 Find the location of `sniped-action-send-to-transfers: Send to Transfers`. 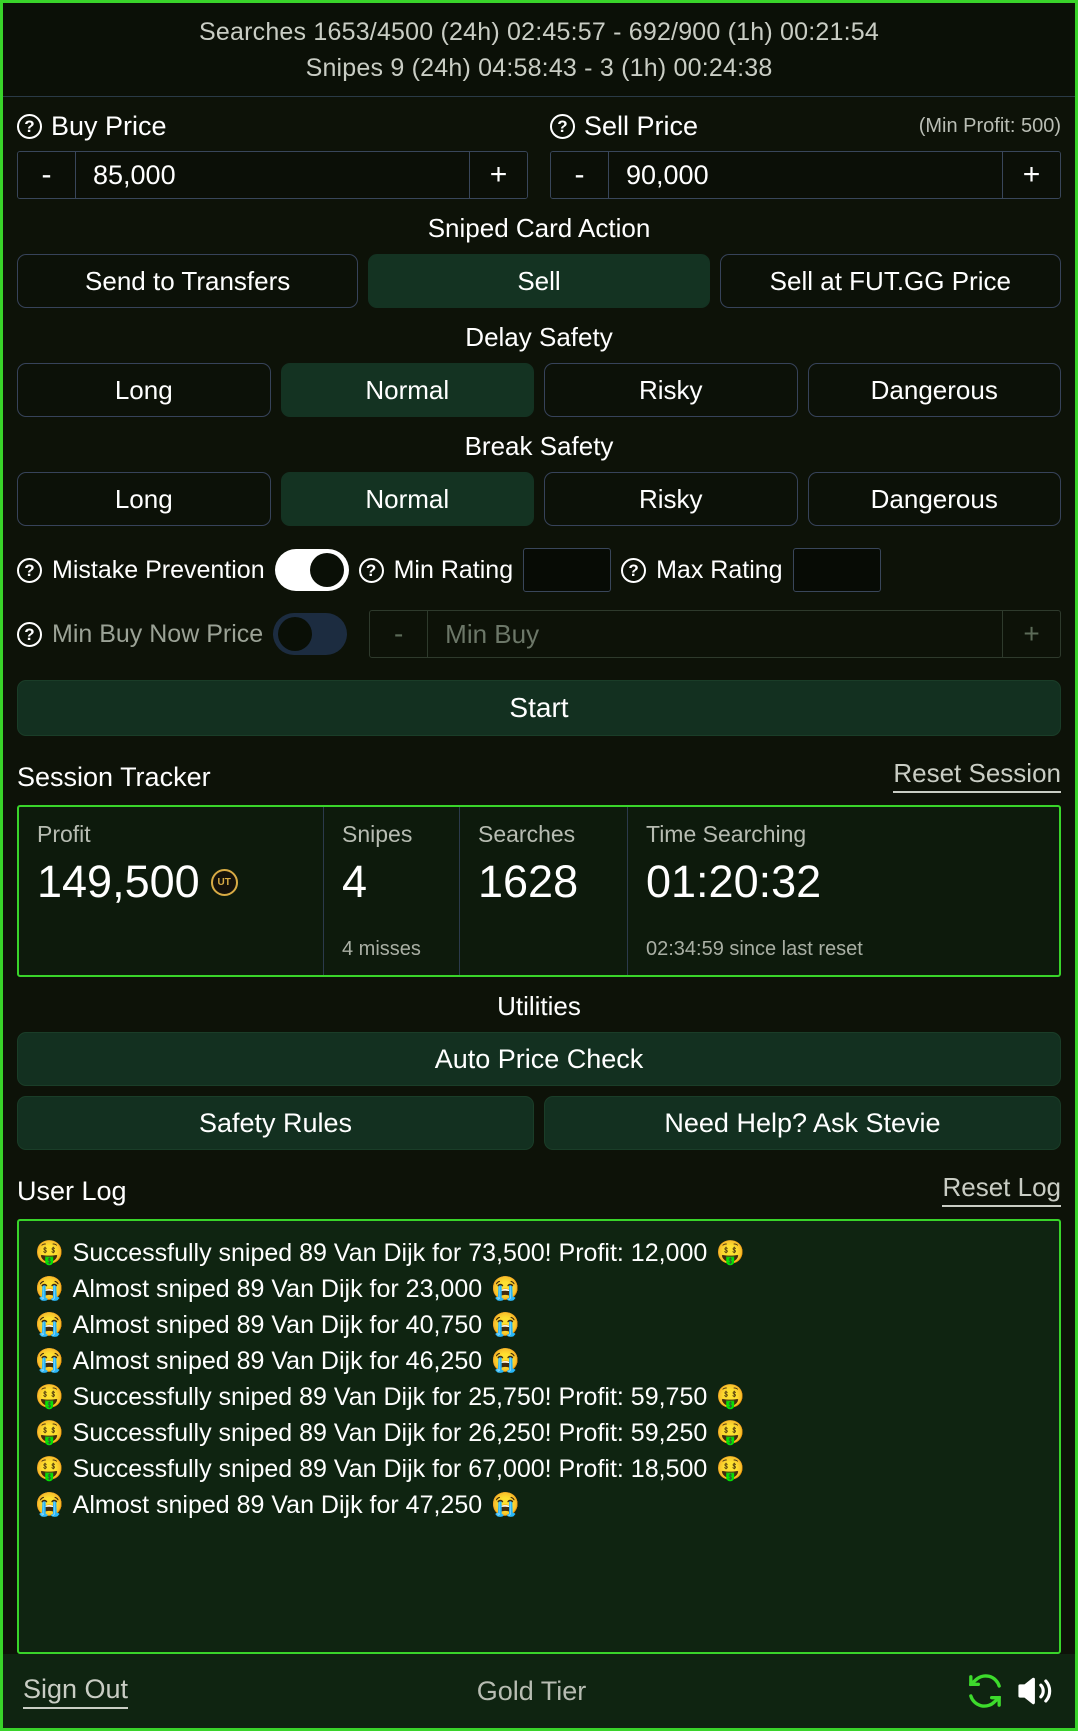

sniped-action-send-to-transfers: Send to Transfers is located at coordinates (188, 281).